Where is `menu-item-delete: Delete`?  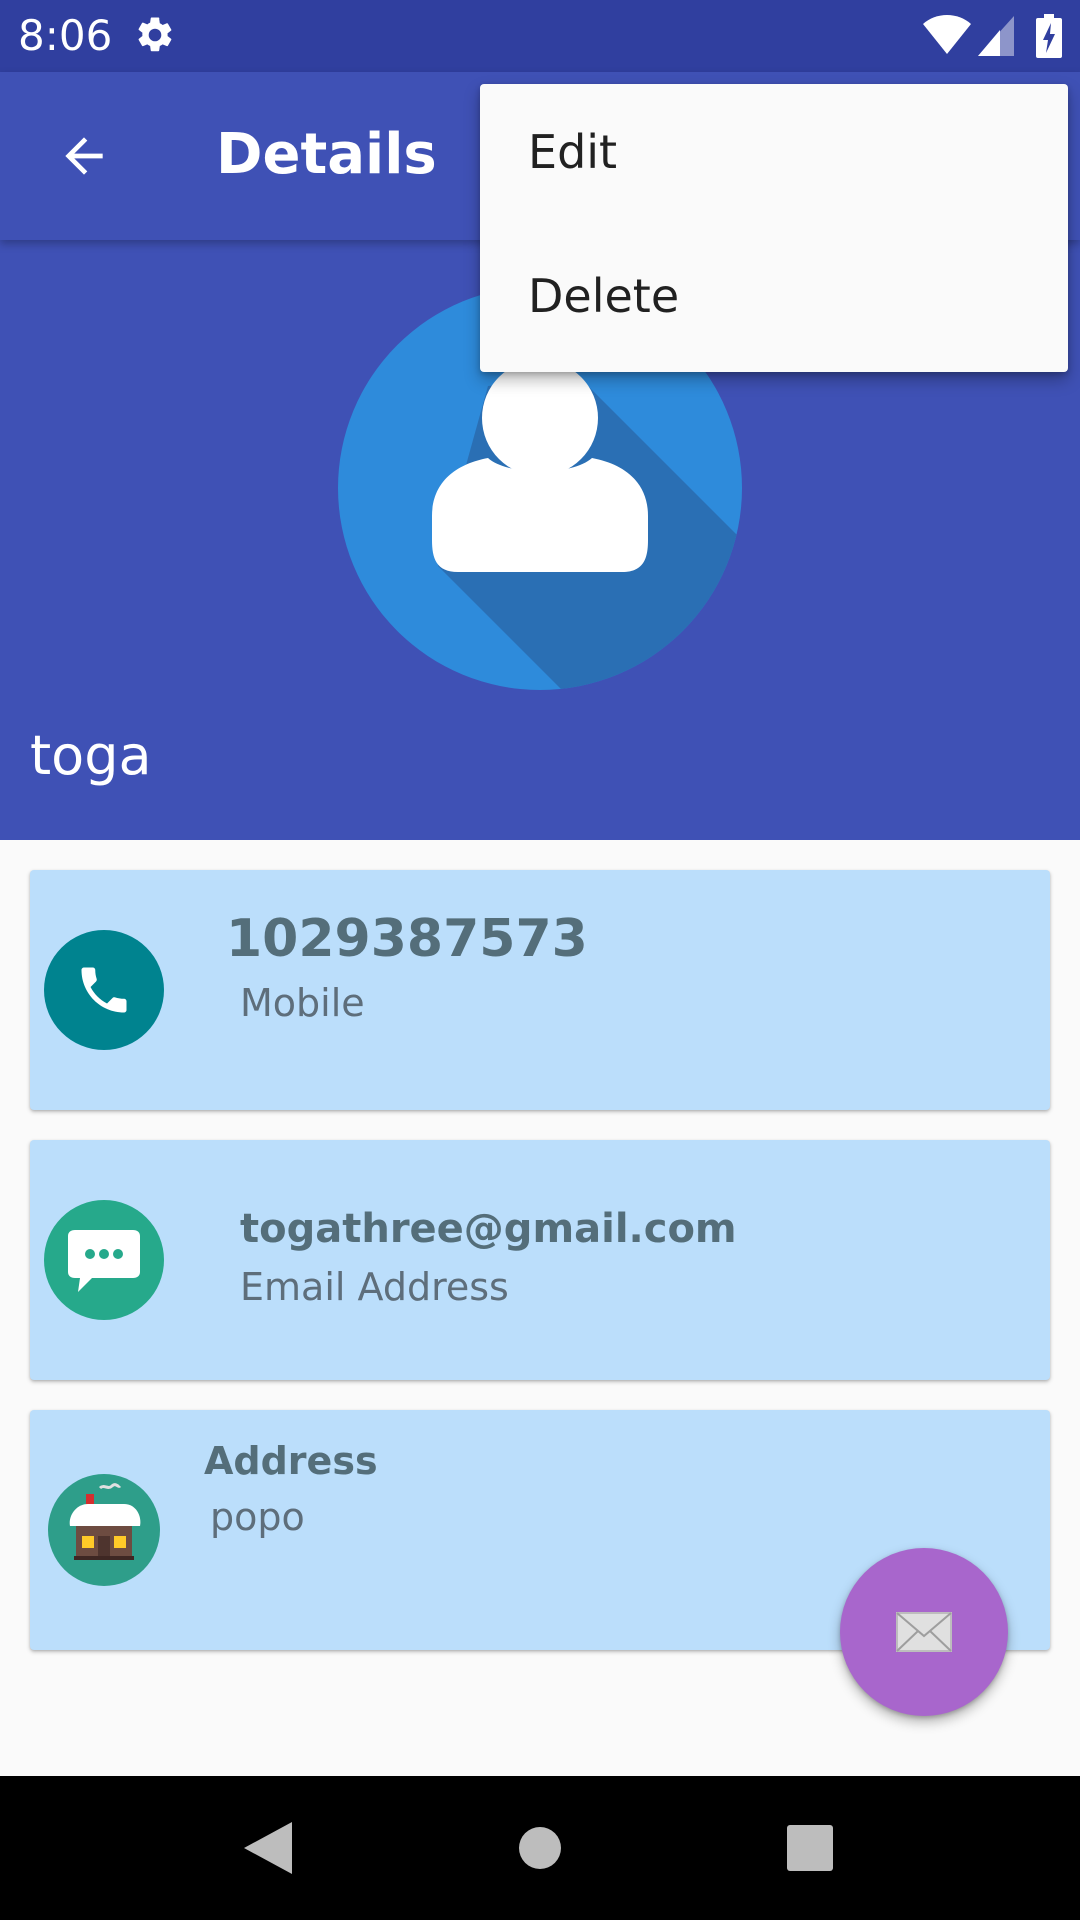
menu-item-delete: Delete is located at coordinates (774, 300).